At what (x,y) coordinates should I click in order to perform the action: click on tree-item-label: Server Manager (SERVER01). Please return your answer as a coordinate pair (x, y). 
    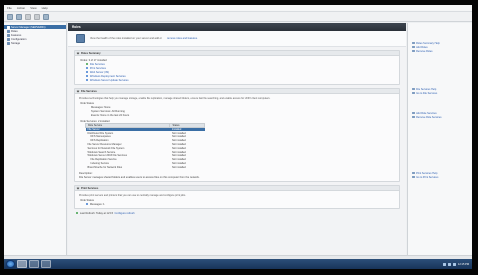
    Looking at the image, I should click on (28, 27).